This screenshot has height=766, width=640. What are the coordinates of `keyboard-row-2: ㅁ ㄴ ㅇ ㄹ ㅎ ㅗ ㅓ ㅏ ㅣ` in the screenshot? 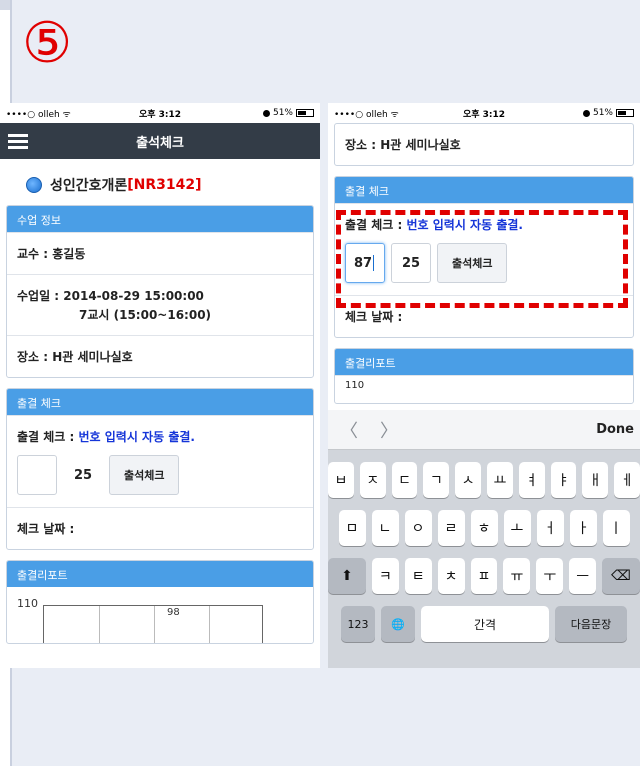 It's located at (484, 528).